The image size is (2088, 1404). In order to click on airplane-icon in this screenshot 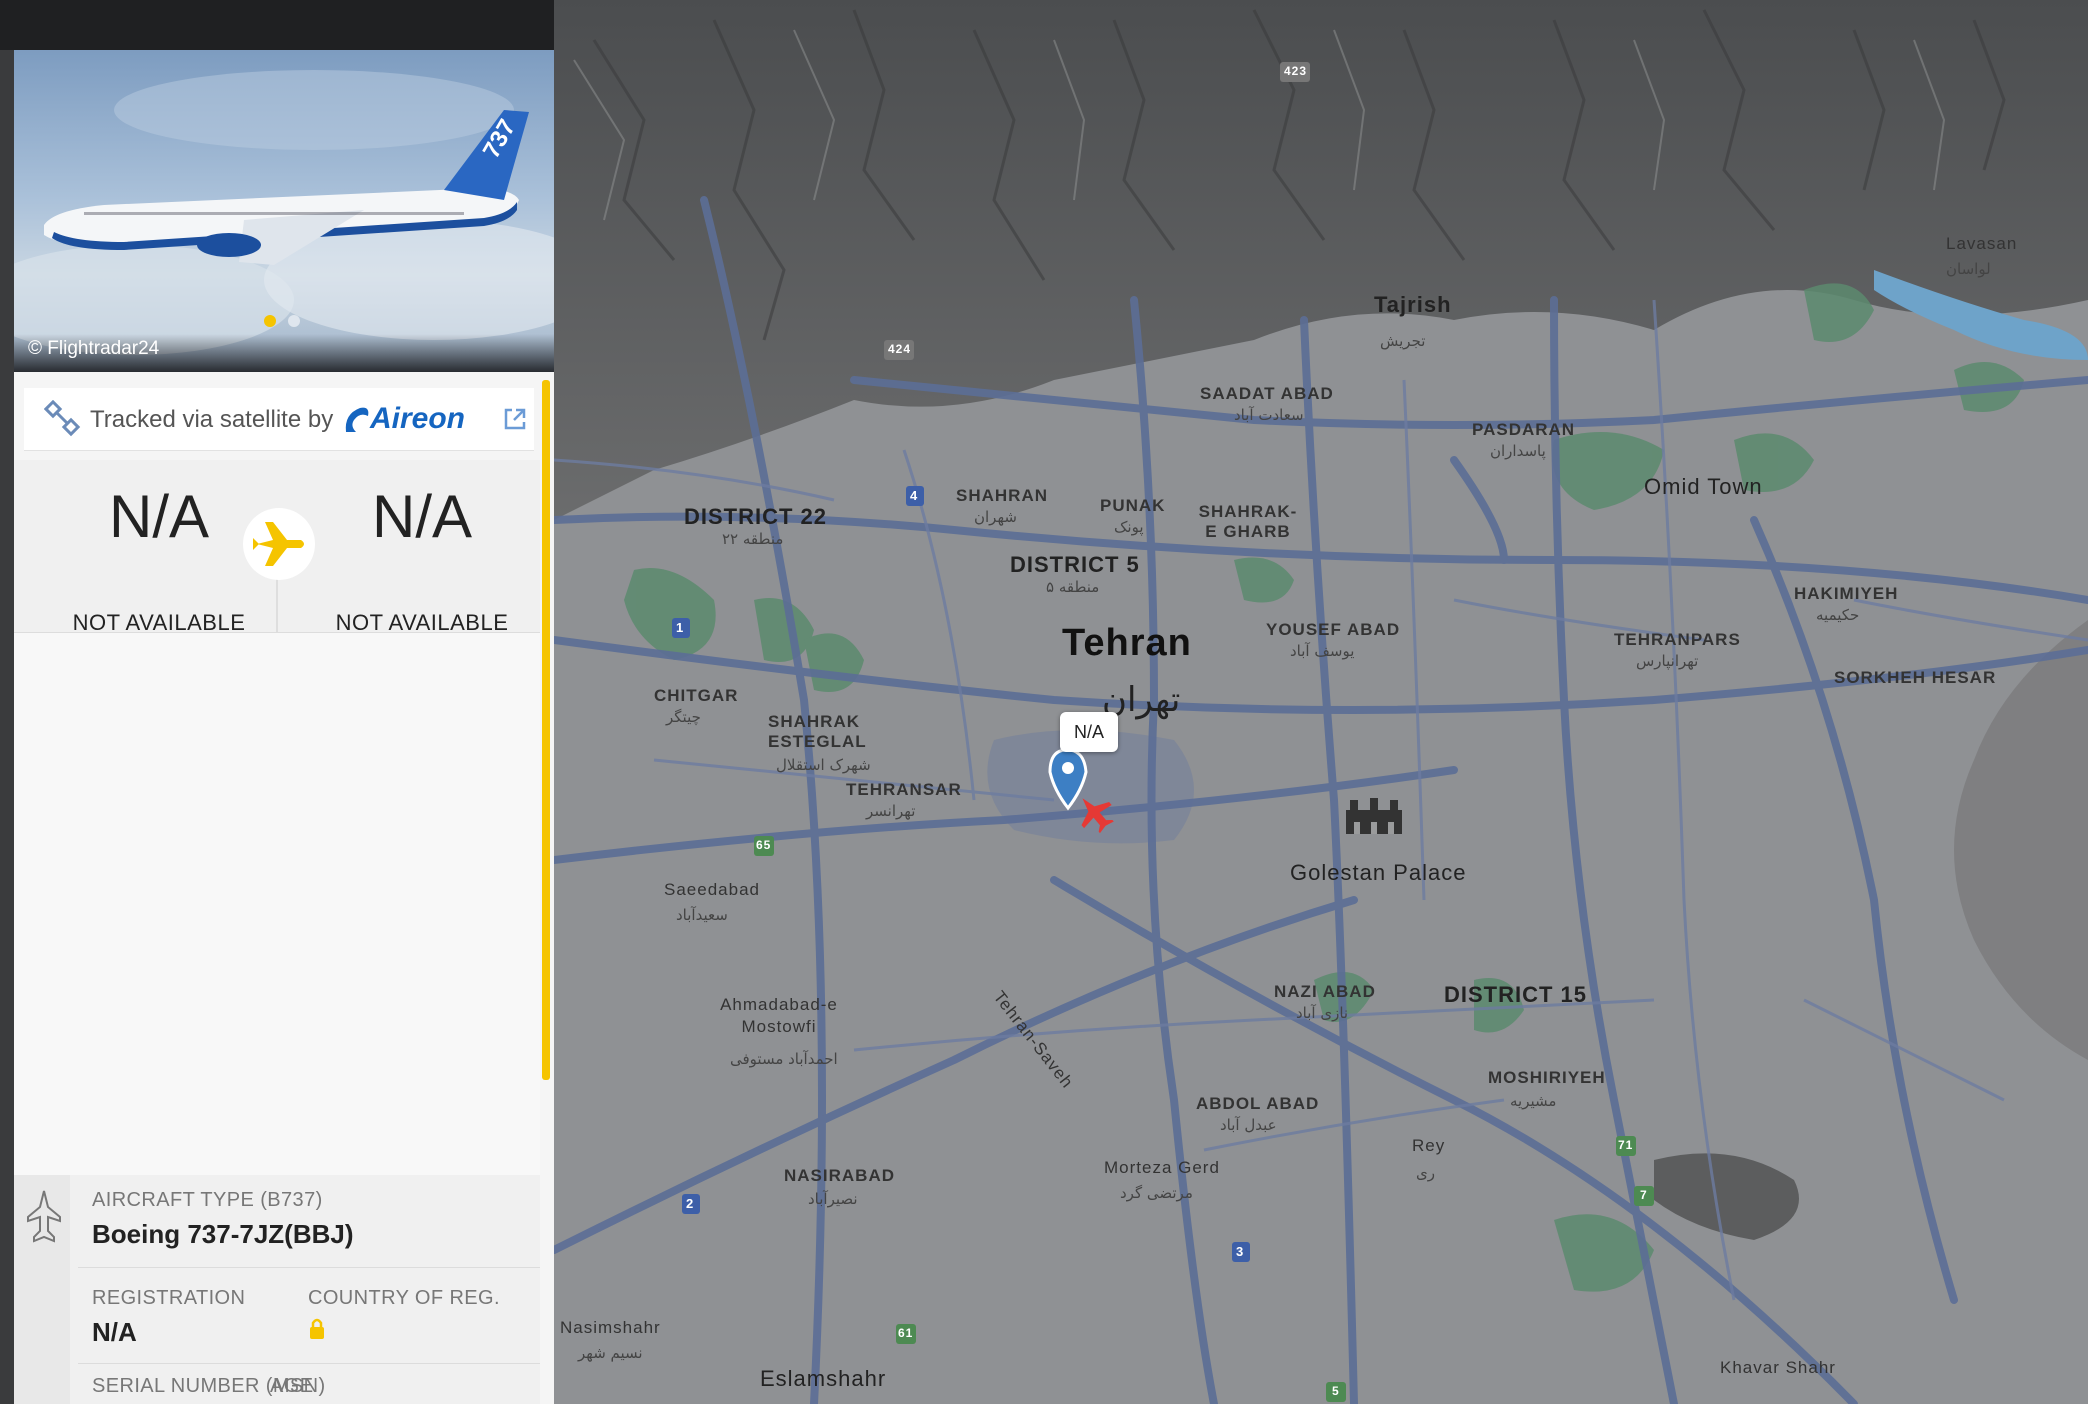, I will do `click(278, 544)`.